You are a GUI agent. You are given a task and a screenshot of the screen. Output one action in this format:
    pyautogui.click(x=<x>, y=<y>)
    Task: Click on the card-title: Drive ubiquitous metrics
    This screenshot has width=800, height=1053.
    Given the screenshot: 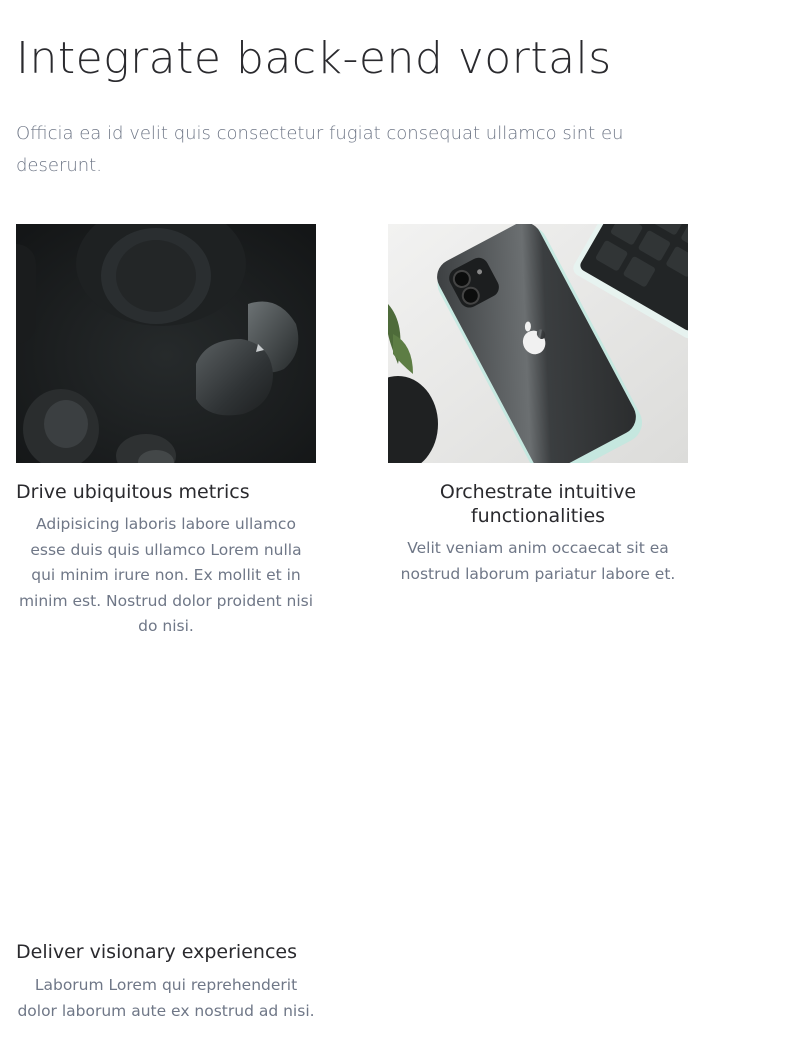 What is the action you would take?
    pyautogui.click(x=133, y=492)
    